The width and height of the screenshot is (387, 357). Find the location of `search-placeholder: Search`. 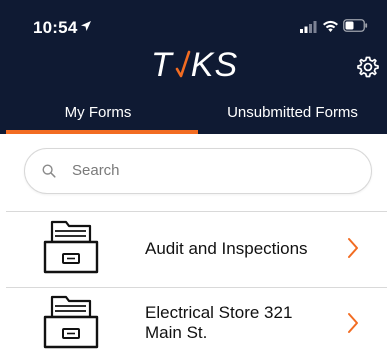

search-placeholder: Search is located at coordinates (96, 170).